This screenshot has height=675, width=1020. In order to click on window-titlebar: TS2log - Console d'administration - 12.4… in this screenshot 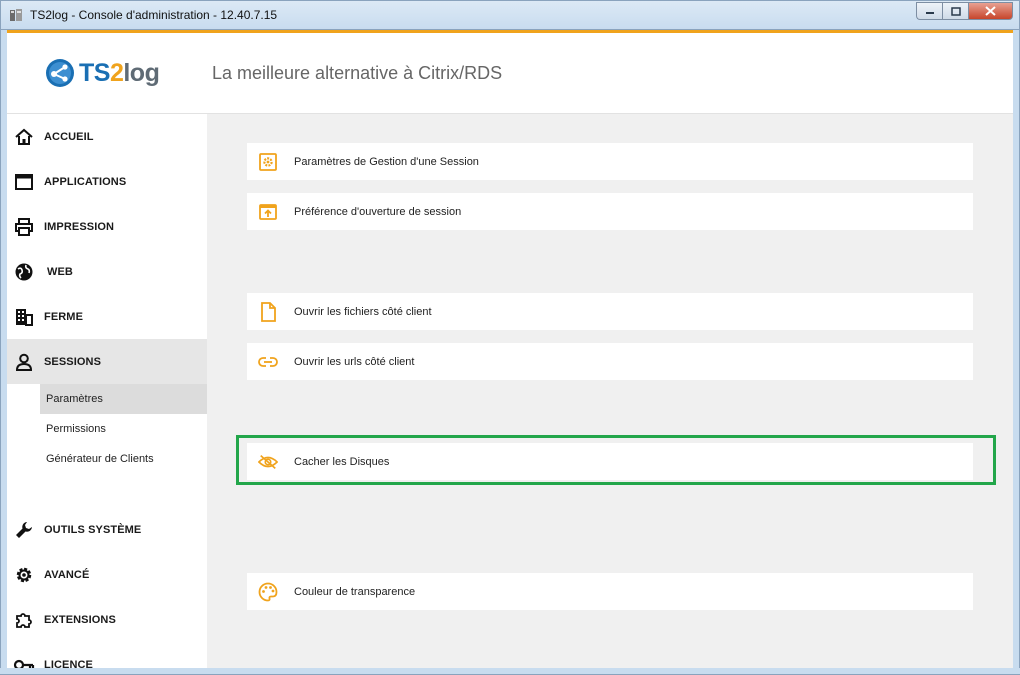, I will do `click(510, 15)`.